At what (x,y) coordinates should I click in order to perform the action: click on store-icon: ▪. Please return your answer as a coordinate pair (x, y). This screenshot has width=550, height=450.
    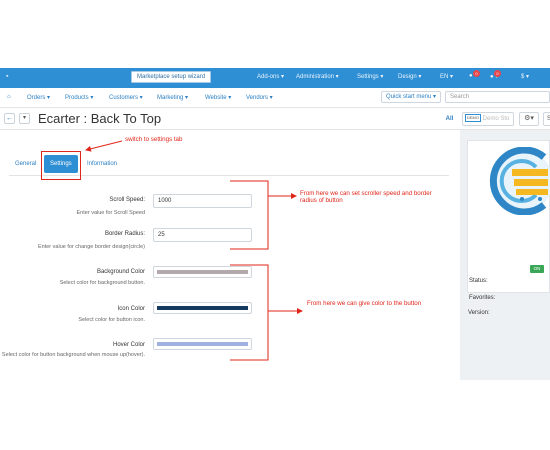
    Looking at the image, I should click on (9, 76).